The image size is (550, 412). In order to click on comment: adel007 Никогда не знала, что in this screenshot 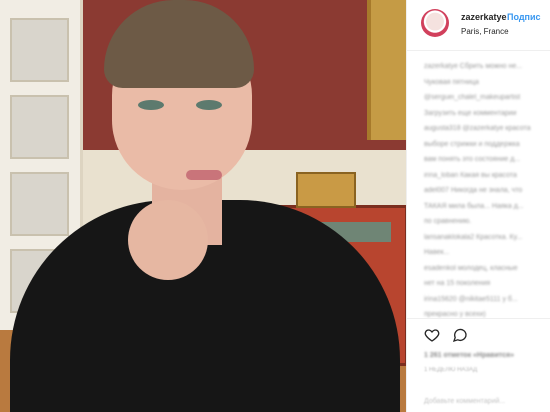, I will do `click(473, 190)`.